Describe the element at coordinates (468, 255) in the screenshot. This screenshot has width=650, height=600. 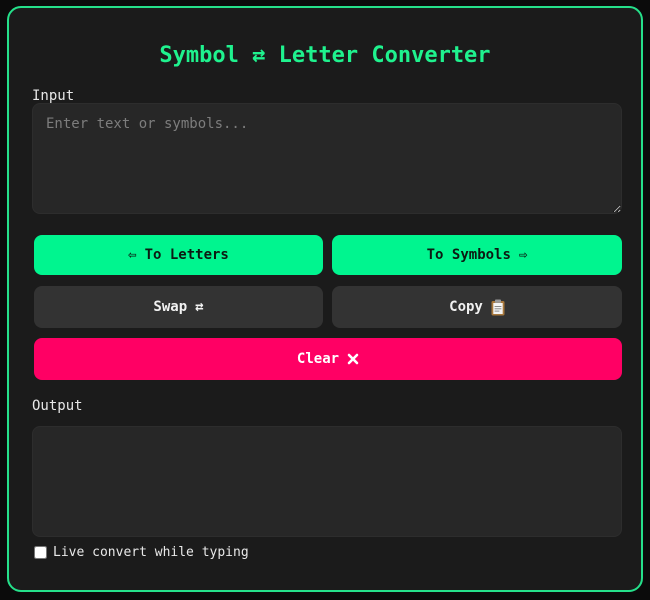
I see `to-symbols-label: To Symbols` at that location.